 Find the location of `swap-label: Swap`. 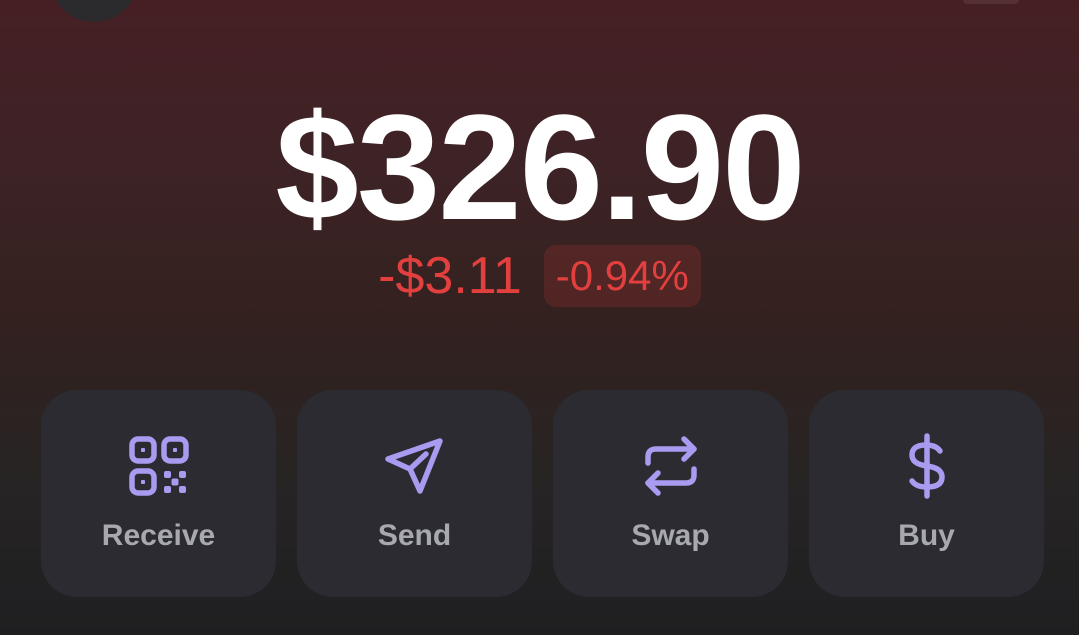

swap-label: Swap is located at coordinates (670, 535).